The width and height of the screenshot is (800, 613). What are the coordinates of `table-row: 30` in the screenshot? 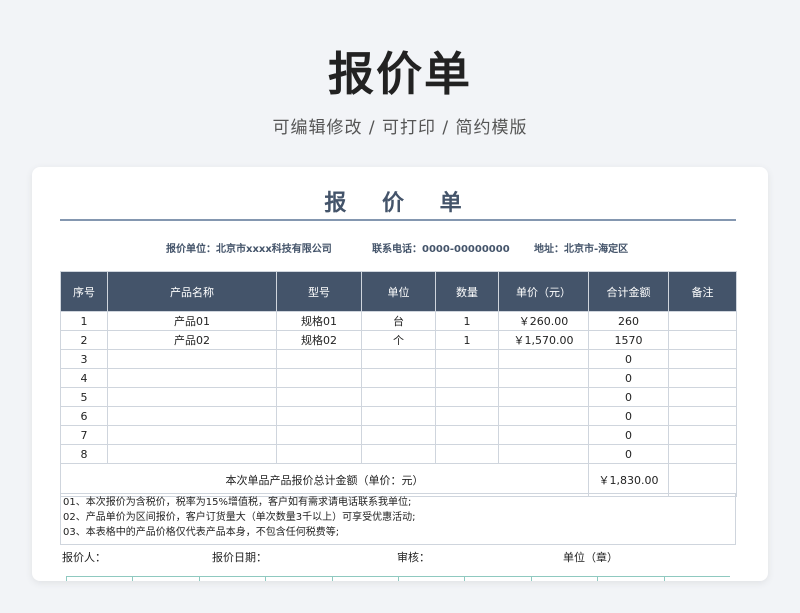 It's located at (398, 359).